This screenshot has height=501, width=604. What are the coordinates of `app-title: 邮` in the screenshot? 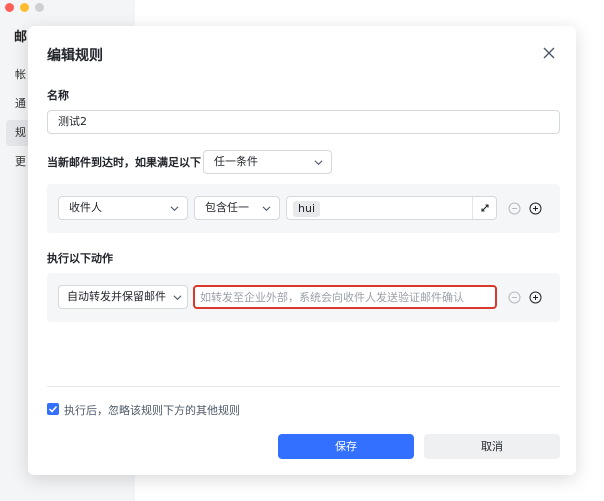 It's located at (21, 37).